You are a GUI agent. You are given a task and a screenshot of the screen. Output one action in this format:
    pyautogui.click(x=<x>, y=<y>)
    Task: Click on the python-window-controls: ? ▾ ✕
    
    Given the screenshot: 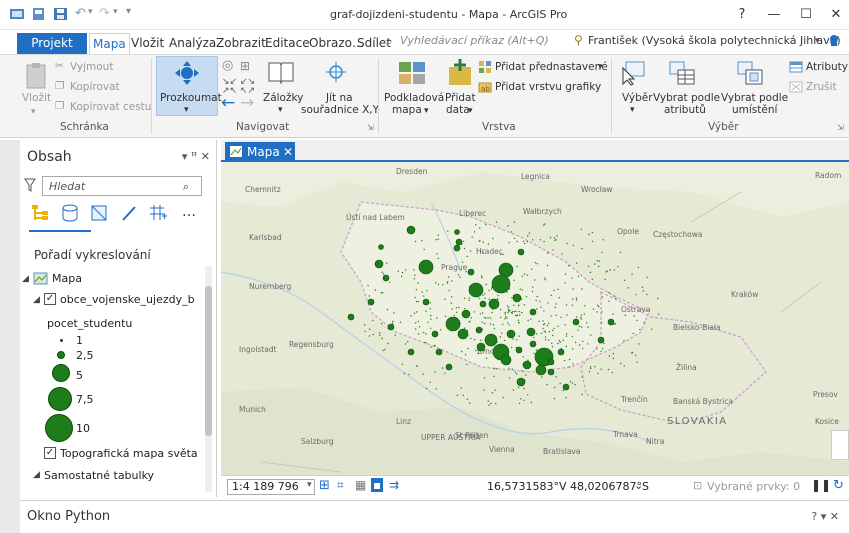 What is the action you would take?
    pyautogui.click(x=825, y=516)
    